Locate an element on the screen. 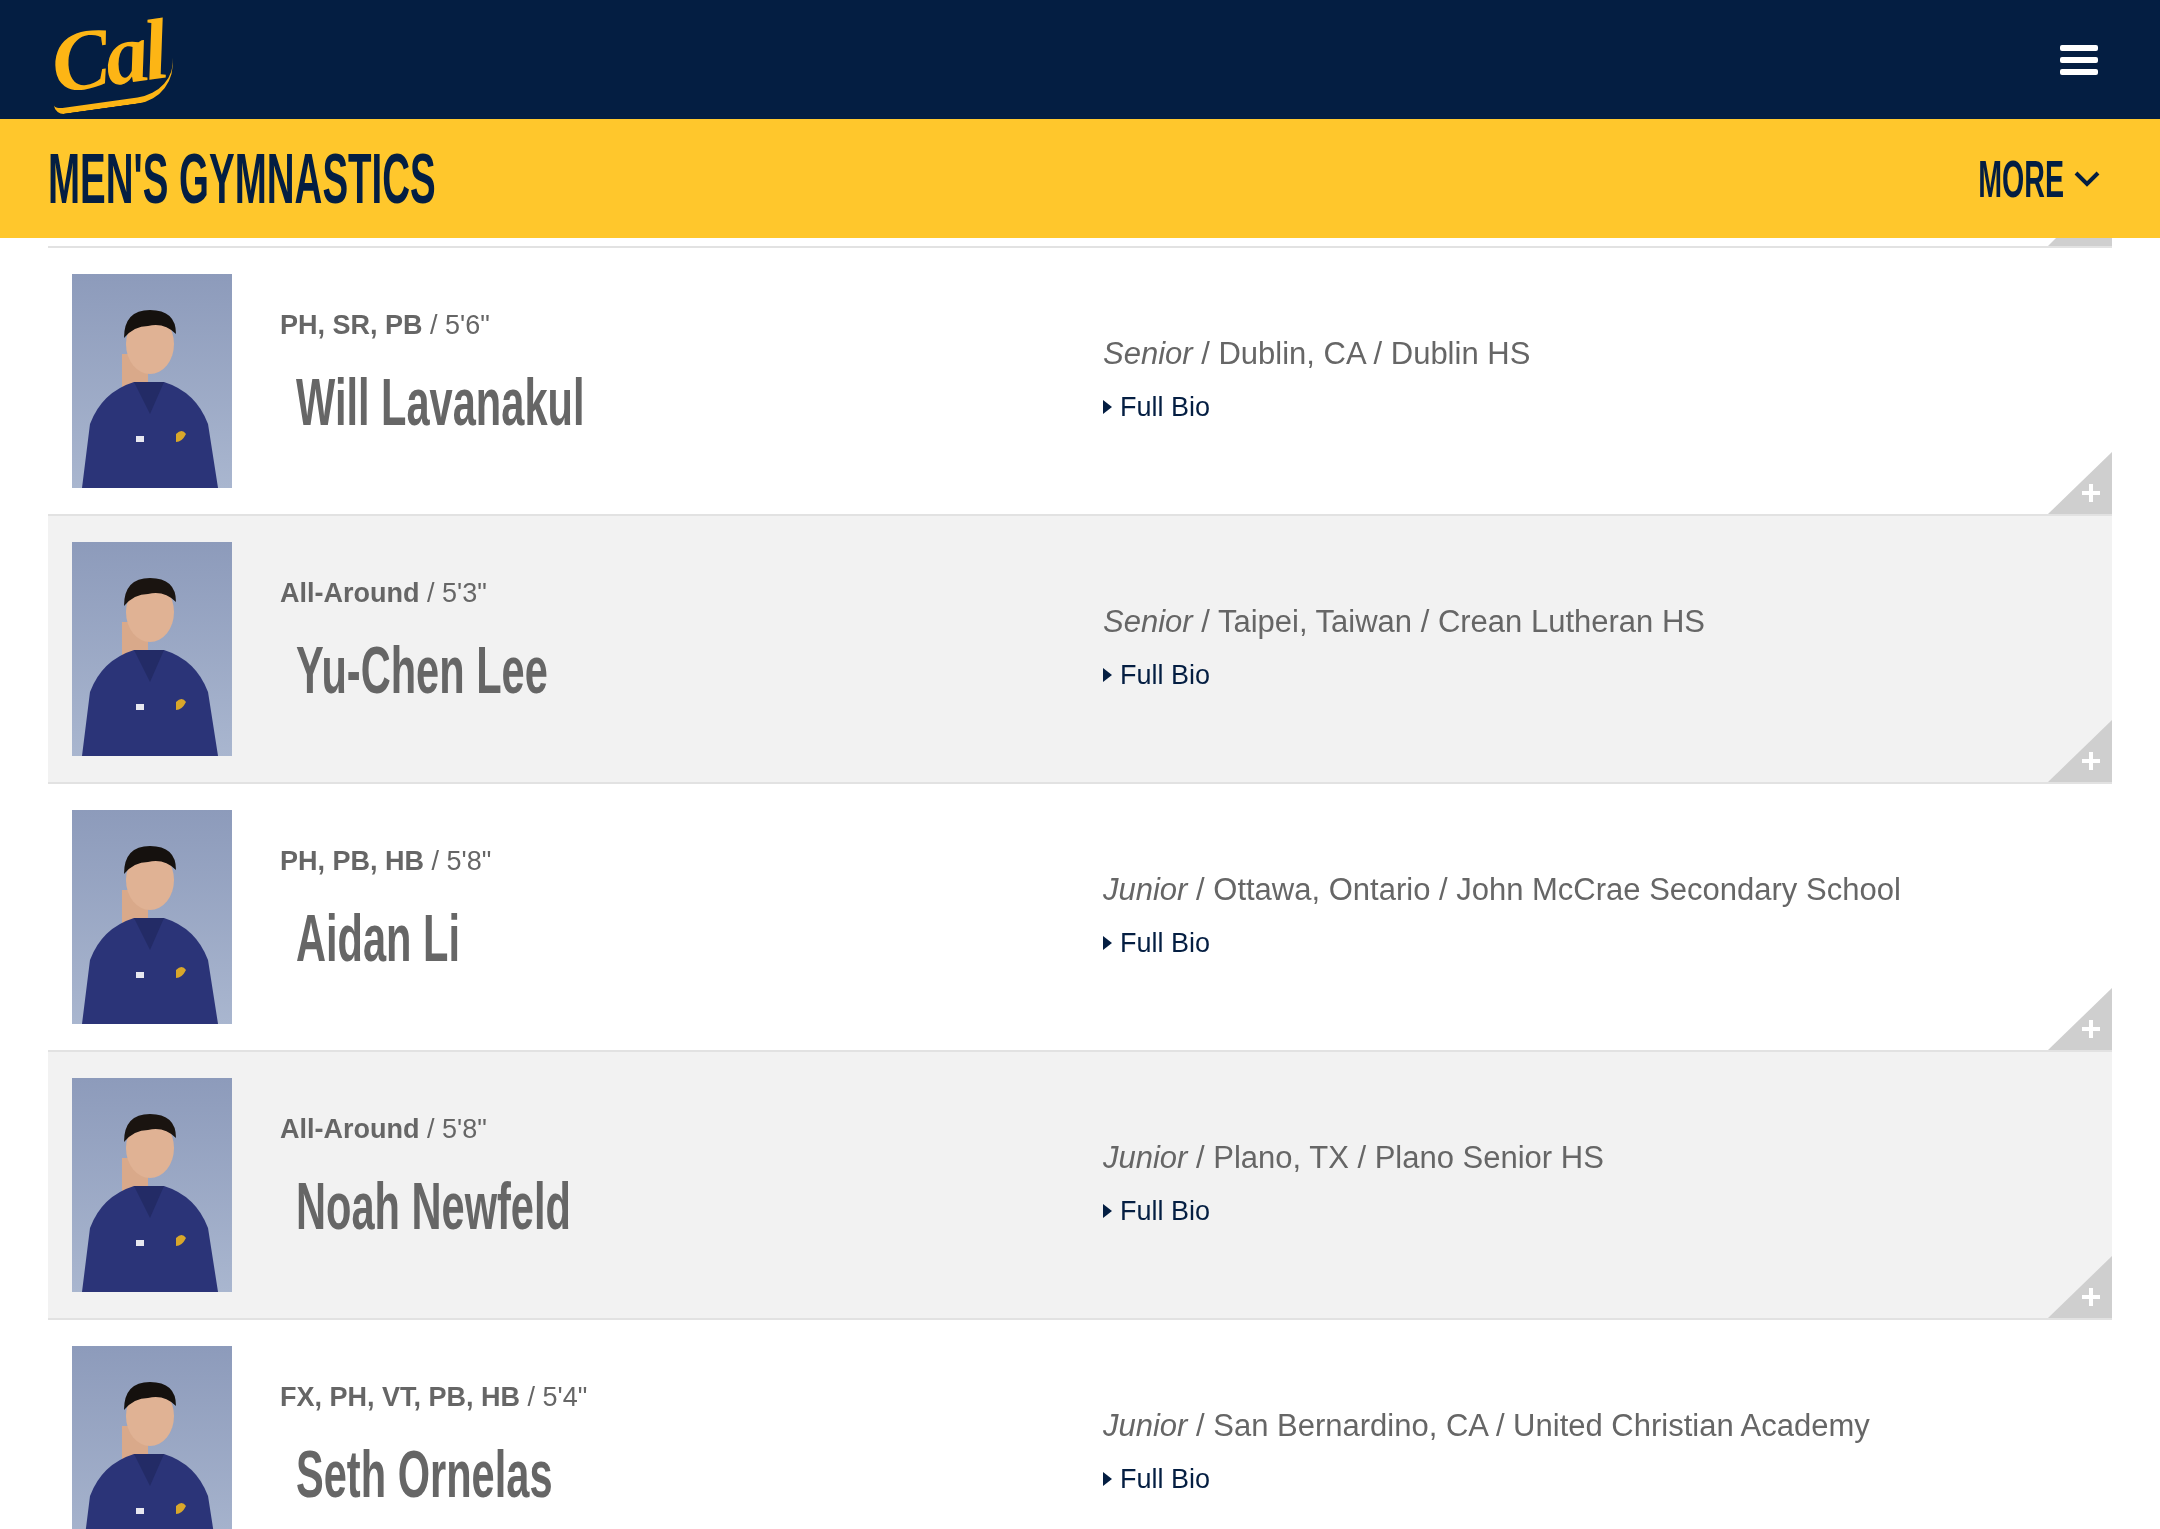 This screenshot has width=2160, height=1529. chevron-down-icon is located at coordinates (2087, 178).